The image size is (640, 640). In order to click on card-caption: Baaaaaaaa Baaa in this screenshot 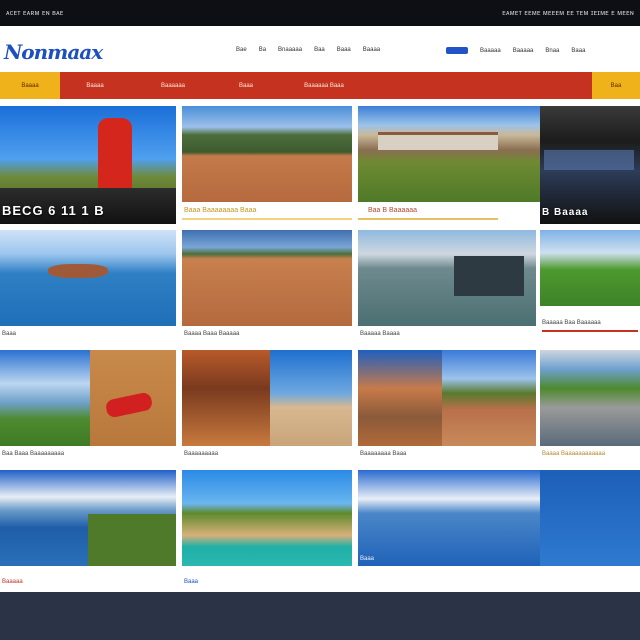, I will do `click(383, 454)`.